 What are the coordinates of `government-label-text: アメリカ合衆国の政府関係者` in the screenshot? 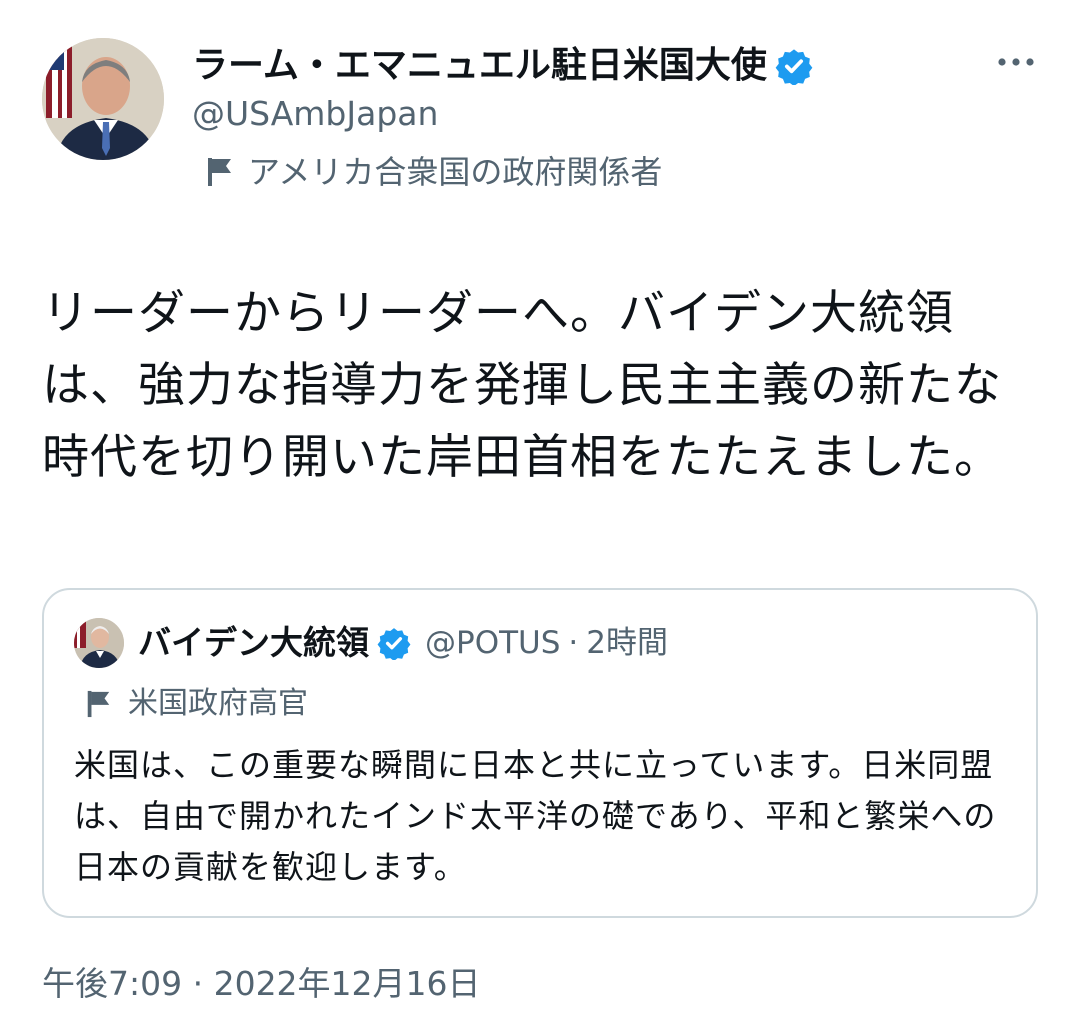 It's located at (455, 172).